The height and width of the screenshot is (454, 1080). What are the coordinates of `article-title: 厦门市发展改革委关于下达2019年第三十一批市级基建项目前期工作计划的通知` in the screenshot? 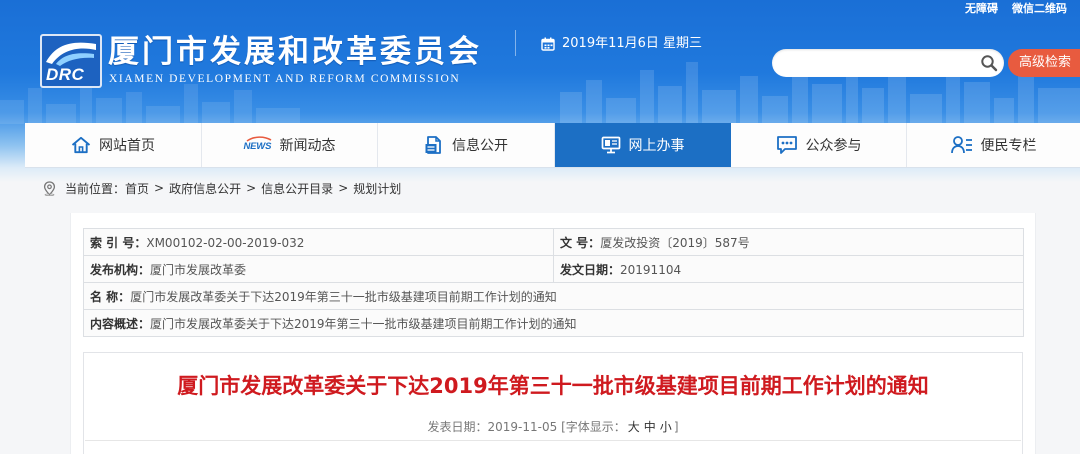 It's located at (553, 386).